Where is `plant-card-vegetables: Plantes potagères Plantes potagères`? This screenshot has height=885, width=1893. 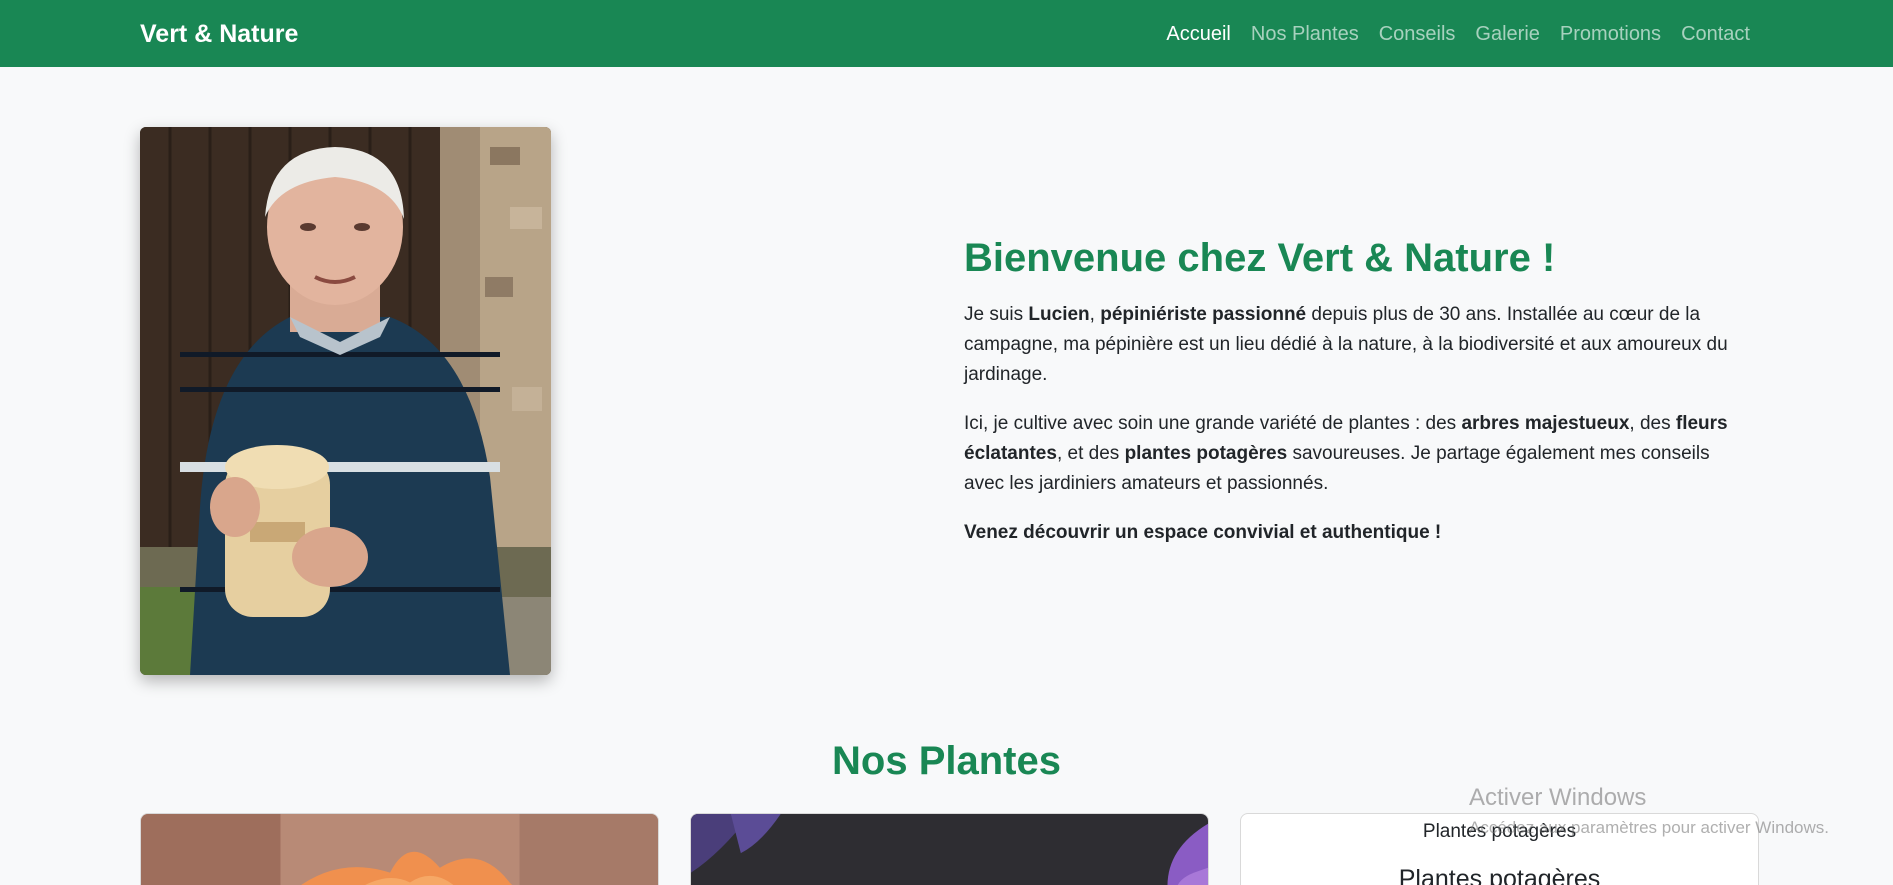
plant-card-vegetables: Plantes potagères Plantes potagères is located at coordinates (1499, 849).